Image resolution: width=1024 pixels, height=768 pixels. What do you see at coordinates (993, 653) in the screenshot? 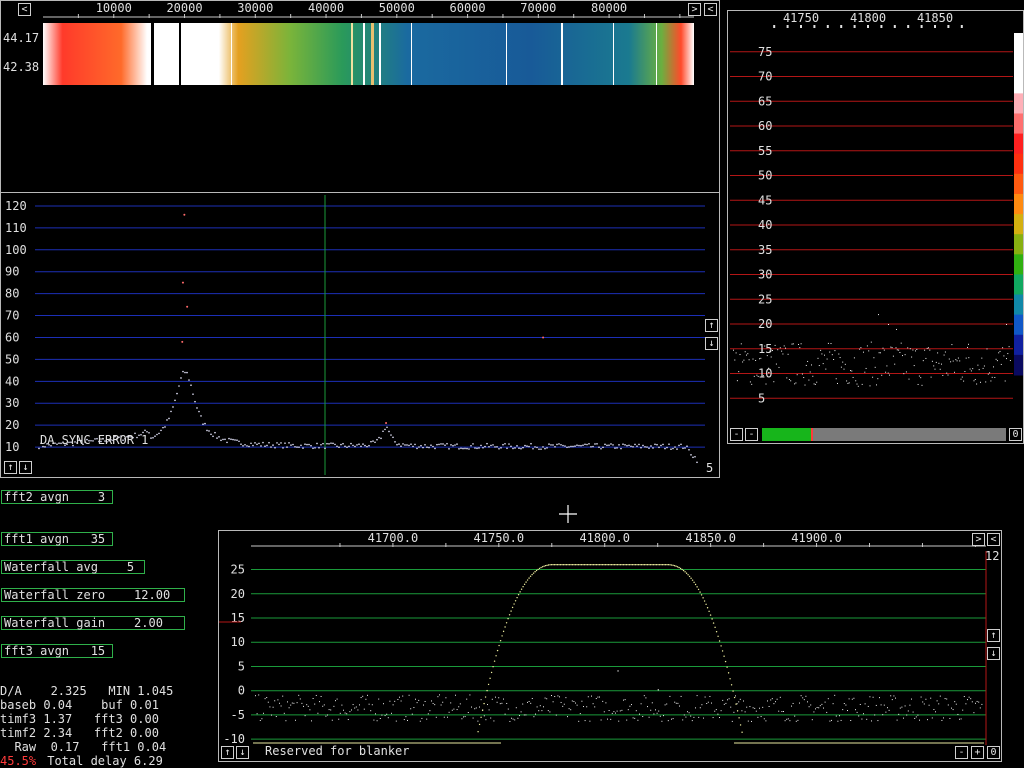
I see `baseband-scale-down-button: ↓` at bounding box center [993, 653].